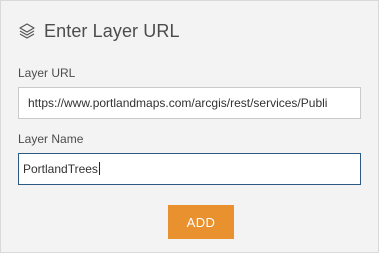 The width and height of the screenshot is (379, 253). What do you see at coordinates (189, 169) in the screenshot?
I see `layer-name-input: PortlandTrees` at bounding box center [189, 169].